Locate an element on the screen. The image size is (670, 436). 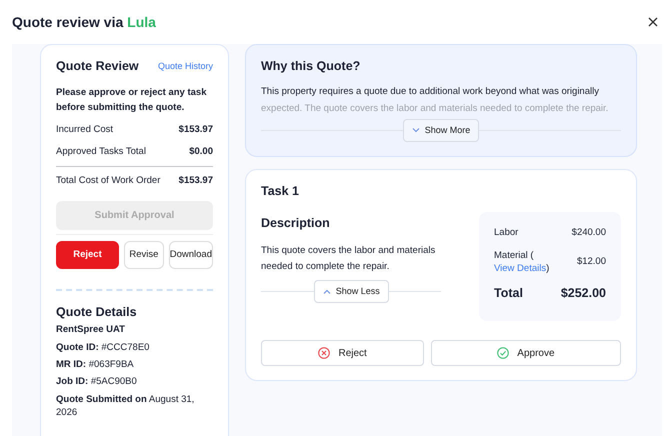
quote-history-link: Quote History is located at coordinates (185, 67).